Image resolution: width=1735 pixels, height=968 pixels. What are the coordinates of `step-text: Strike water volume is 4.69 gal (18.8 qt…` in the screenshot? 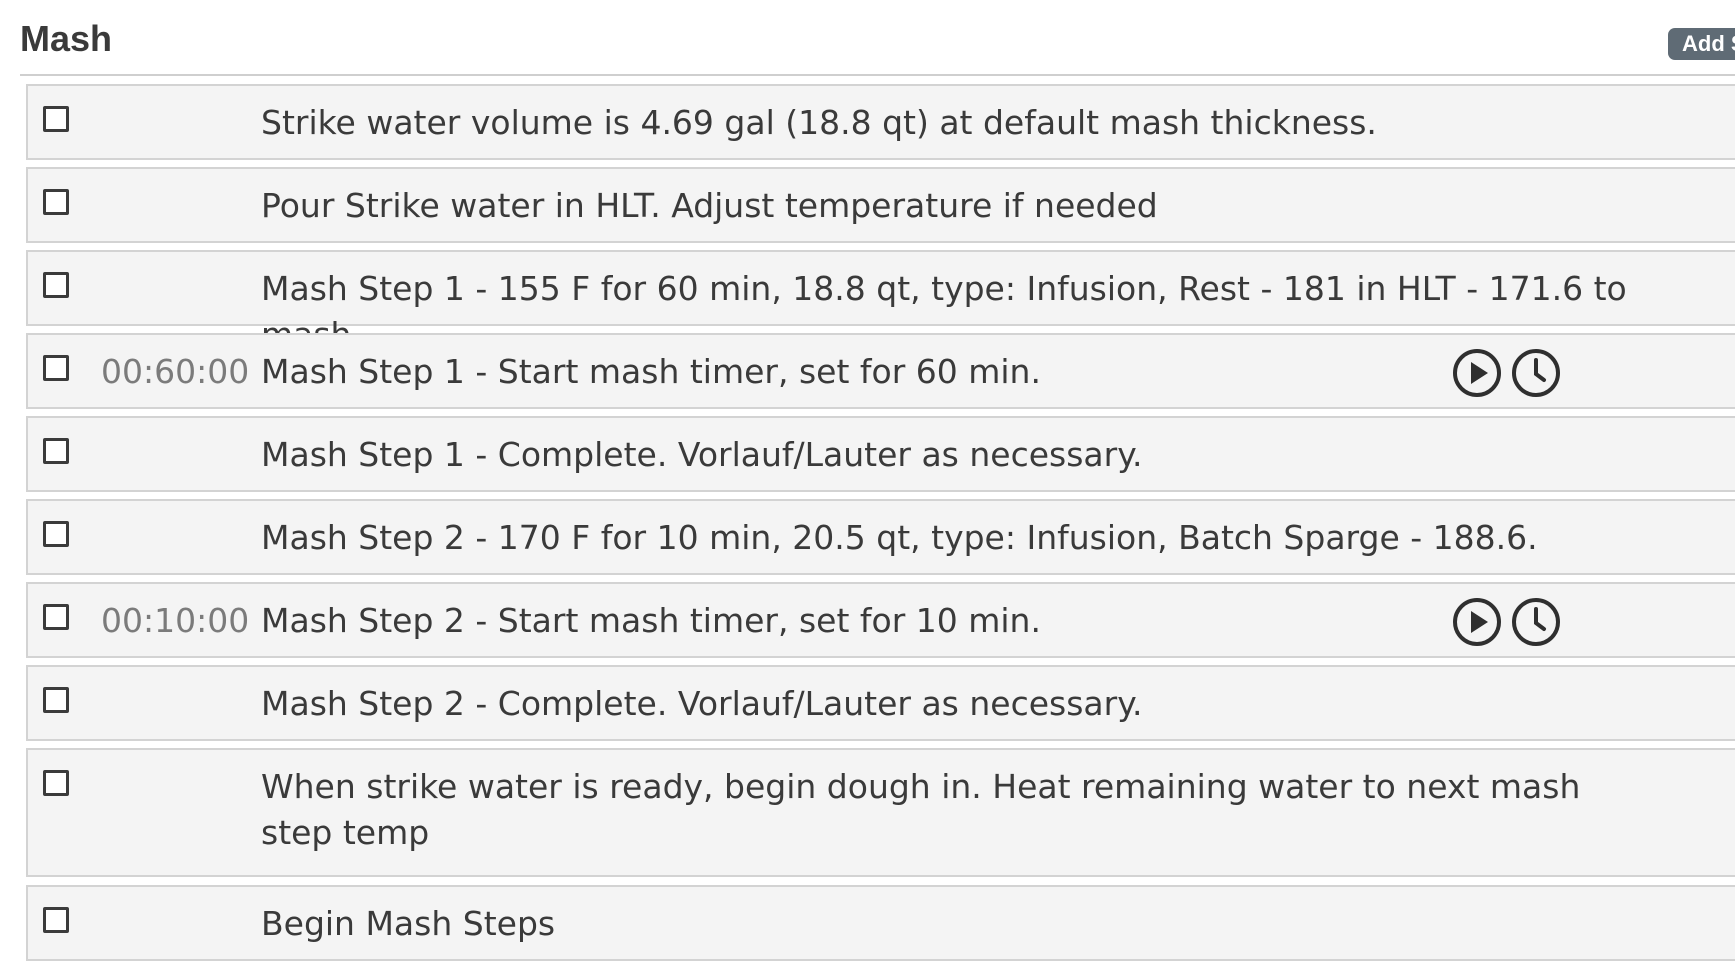 It's located at (819, 122).